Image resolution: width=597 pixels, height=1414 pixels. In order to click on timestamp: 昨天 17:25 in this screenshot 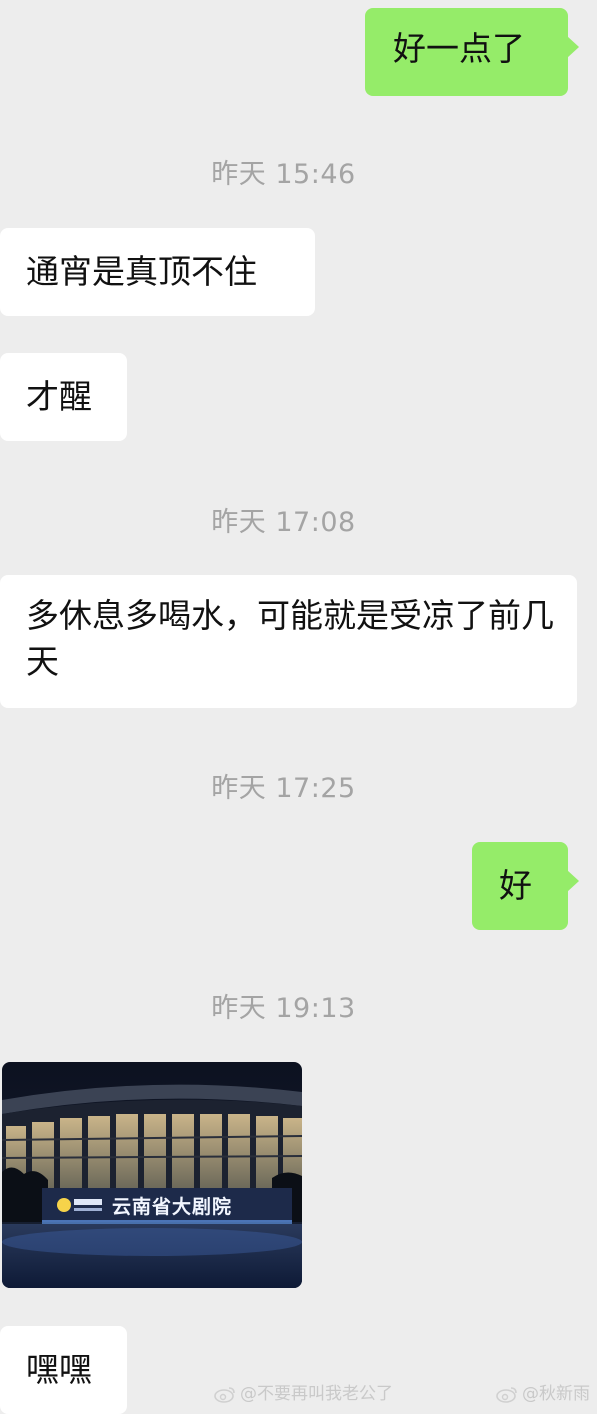, I will do `click(283, 788)`.